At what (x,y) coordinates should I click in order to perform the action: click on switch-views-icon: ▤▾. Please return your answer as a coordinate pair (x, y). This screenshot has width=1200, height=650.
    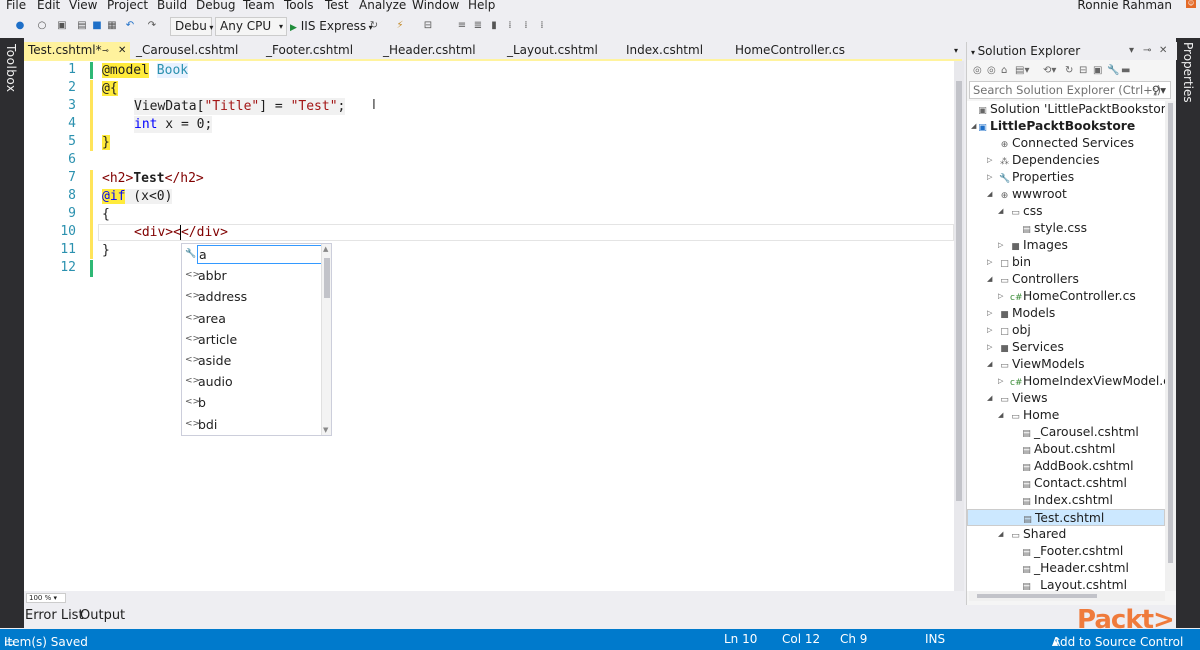
    Looking at the image, I should click on (1022, 70).